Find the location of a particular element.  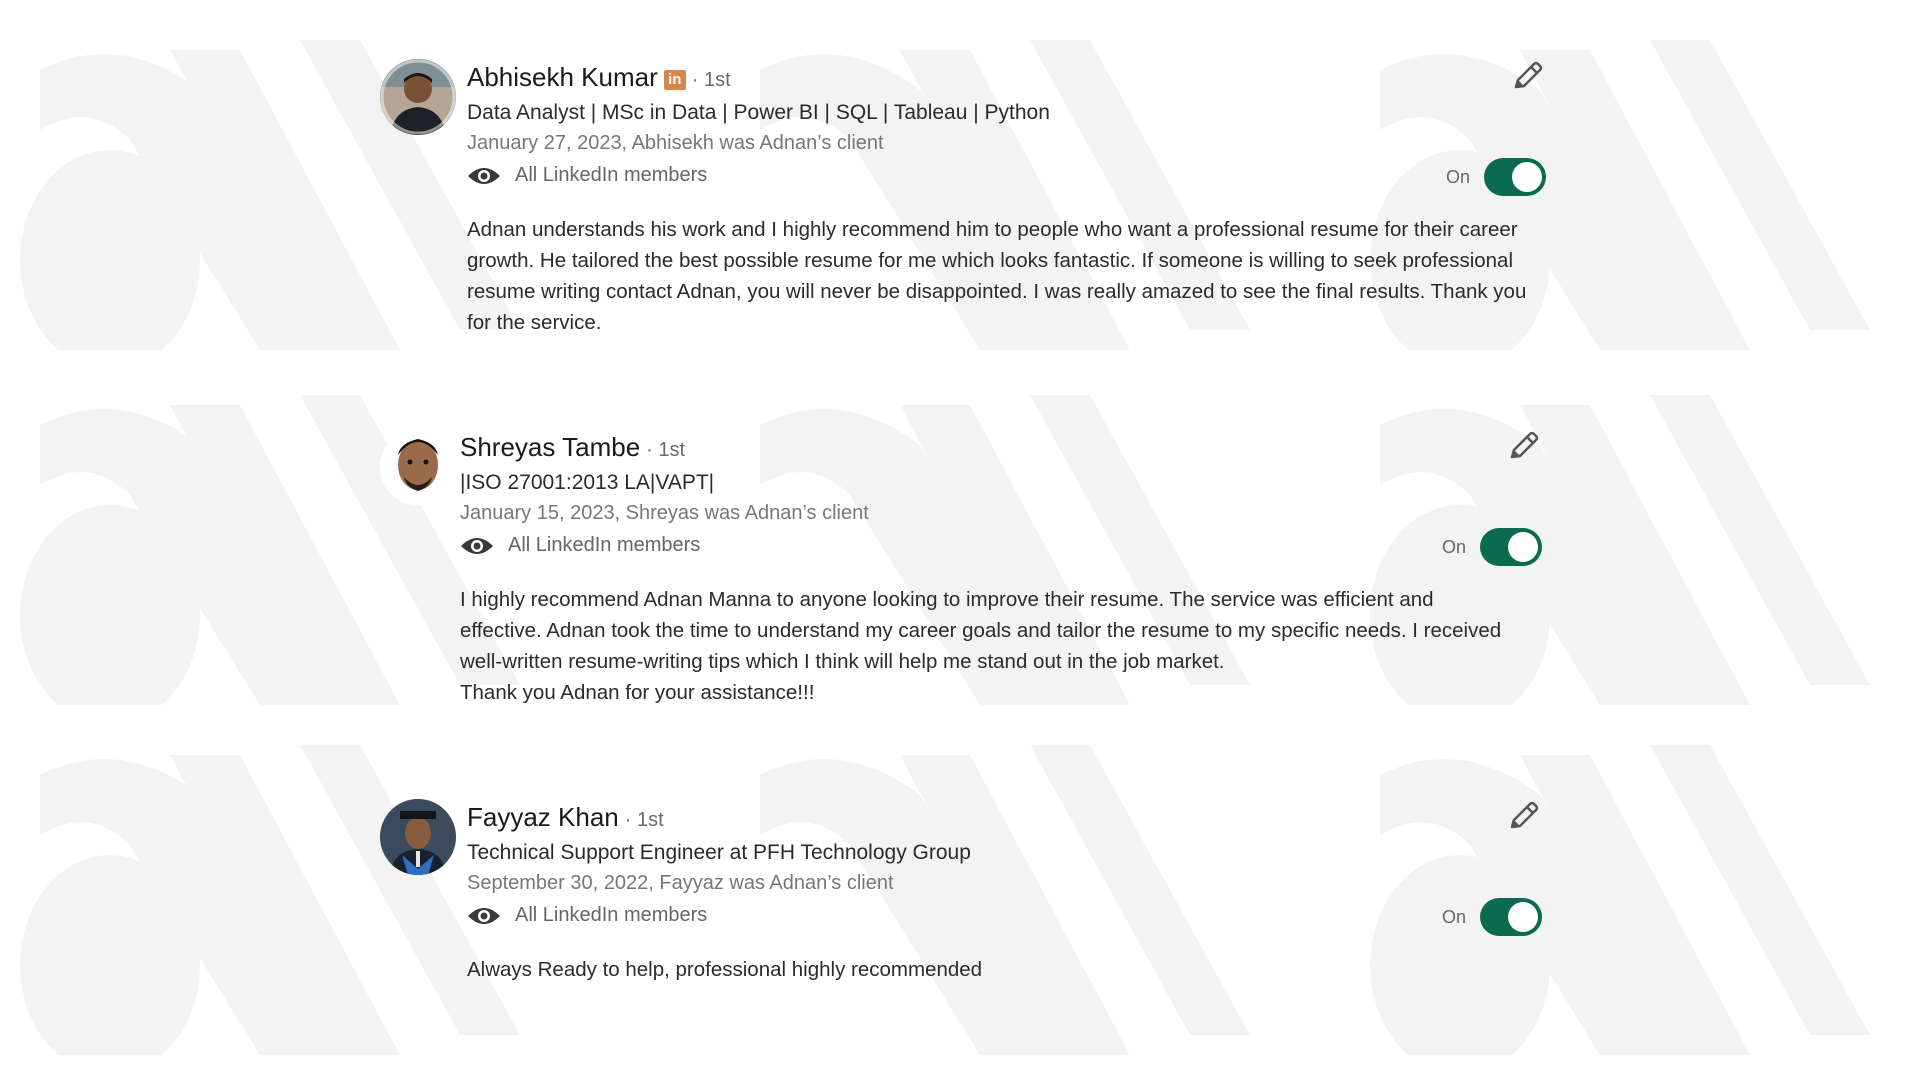

name-line: Shreyas Tambe · 1st is located at coordinates (572, 447).